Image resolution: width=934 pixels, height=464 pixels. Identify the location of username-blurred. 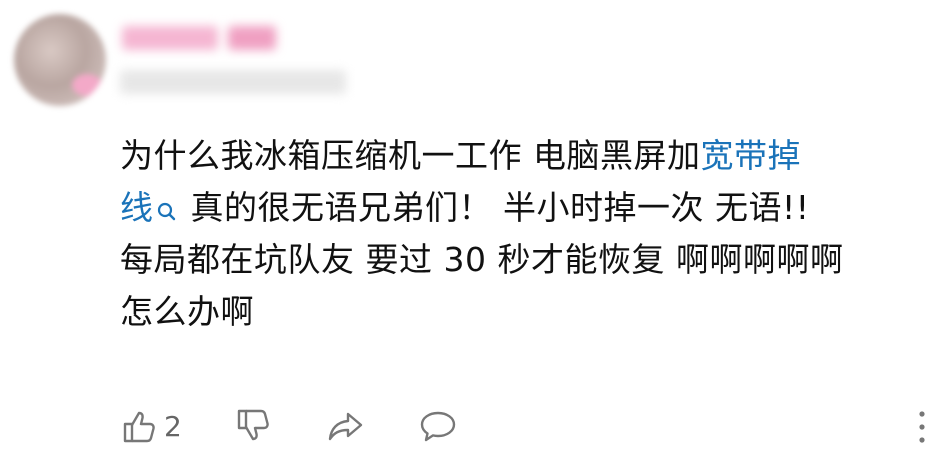
(199, 38).